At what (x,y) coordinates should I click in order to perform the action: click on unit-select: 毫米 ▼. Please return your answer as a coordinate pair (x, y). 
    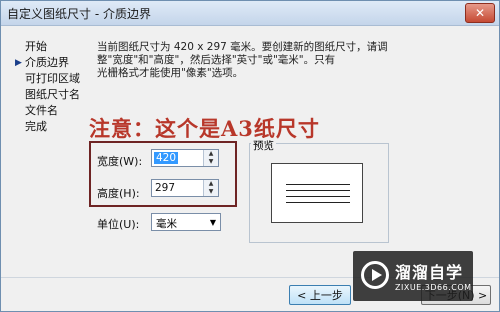
    Looking at the image, I should click on (186, 222).